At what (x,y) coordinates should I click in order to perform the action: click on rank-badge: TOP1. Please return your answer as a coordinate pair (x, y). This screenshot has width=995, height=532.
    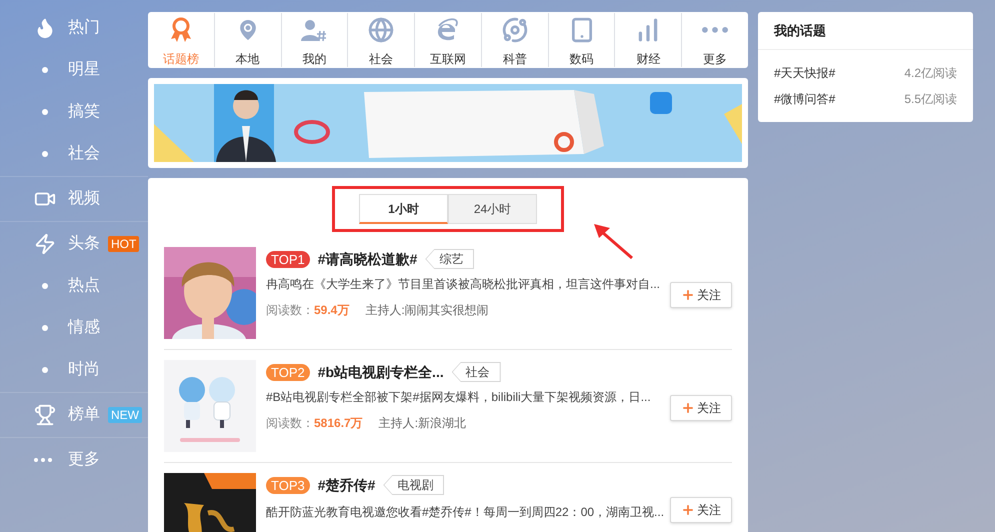
    Looking at the image, I should click on (288, 259).